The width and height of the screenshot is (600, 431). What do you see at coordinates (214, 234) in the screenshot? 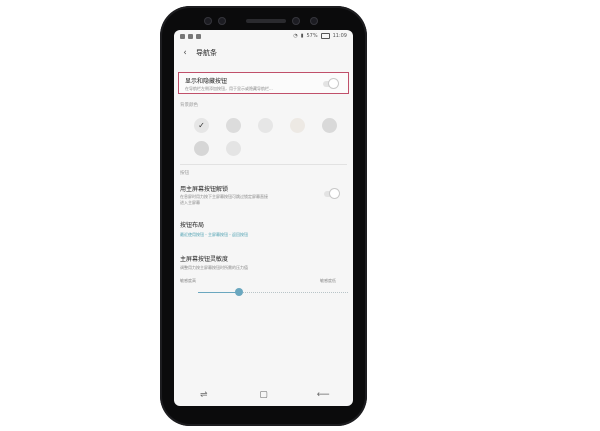
I see `button-layout-subtitle: 最近使用按钮 - 主屏幕按钮 - 返回按钮` at bounding box center [214, 234].